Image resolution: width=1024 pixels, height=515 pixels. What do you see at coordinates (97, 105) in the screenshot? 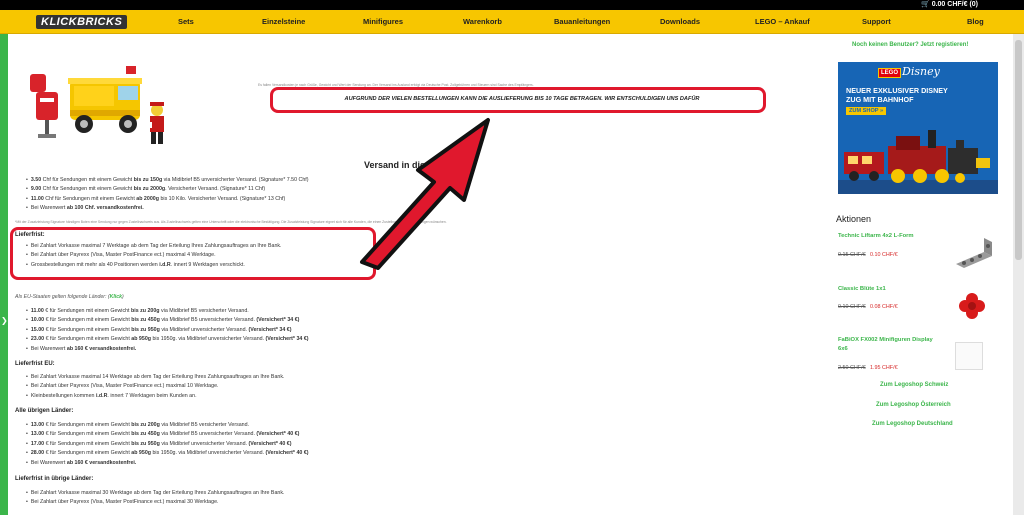
I see `postal-van-illustration` at bounding box center [97, 105].